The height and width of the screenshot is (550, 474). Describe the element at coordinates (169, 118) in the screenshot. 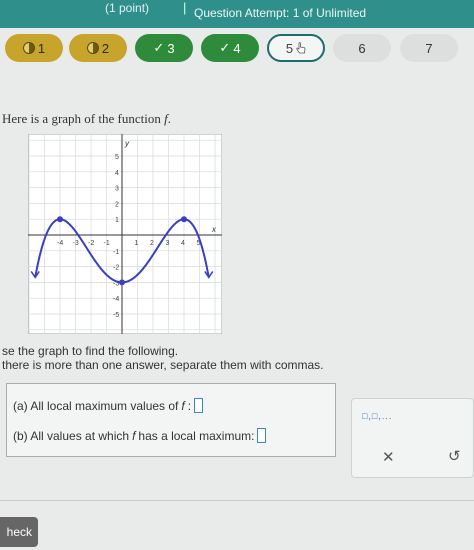

I see `prompt-period: .` at that location.